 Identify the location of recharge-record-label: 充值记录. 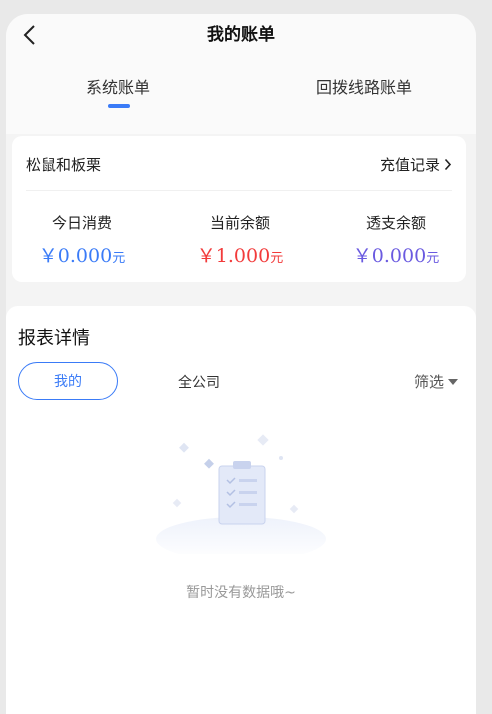
(409, 165).